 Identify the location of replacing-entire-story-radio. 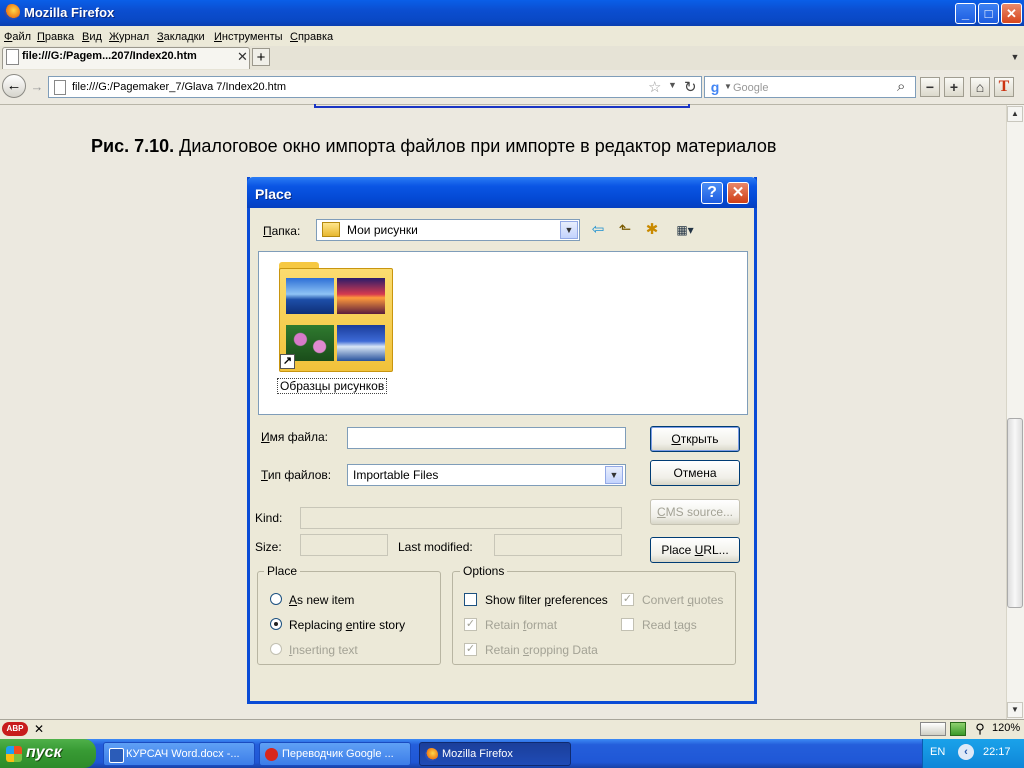
(276, 624).